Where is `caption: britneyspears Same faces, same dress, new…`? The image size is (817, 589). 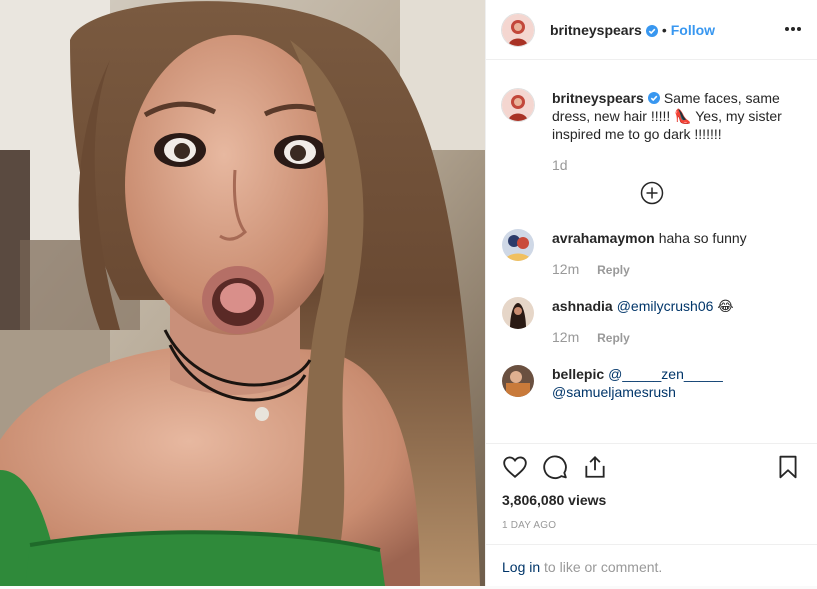
caption: britneyspears Same faces, same dress, new… is located at coordinates (651, 131).